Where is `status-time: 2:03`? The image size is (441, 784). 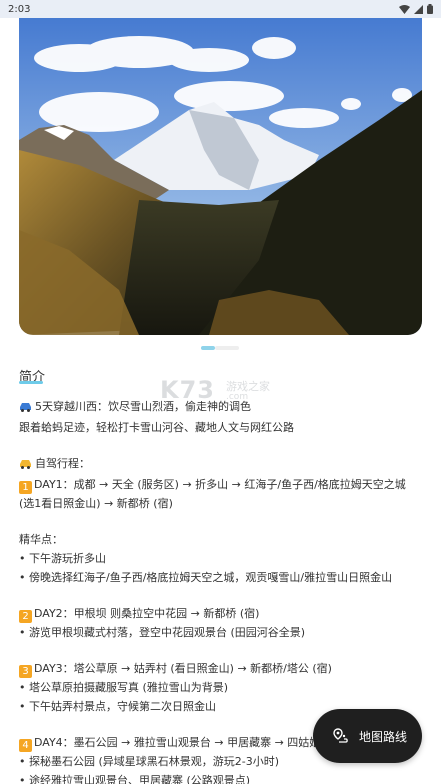 status-time: 2:03 is located at coordinates (19, 9).